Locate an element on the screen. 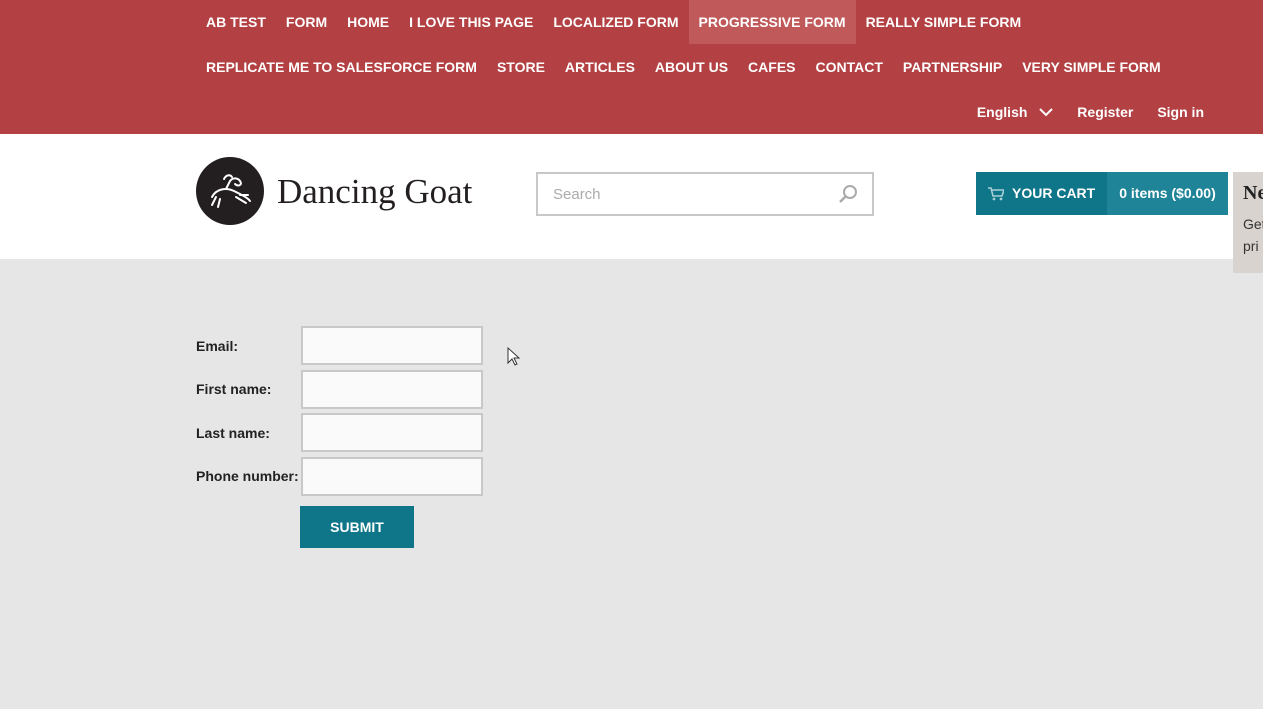  phone-label: Phone number: is located at coordinates (247, 476).